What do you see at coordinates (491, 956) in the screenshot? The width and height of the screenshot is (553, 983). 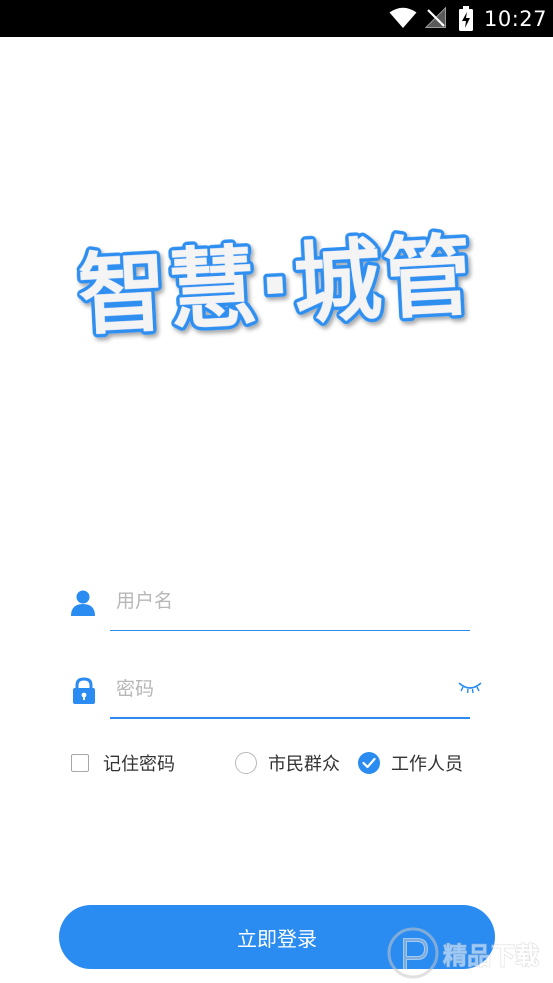 I see `watermark-text: 精品下载` at bounding box center [491, 956].